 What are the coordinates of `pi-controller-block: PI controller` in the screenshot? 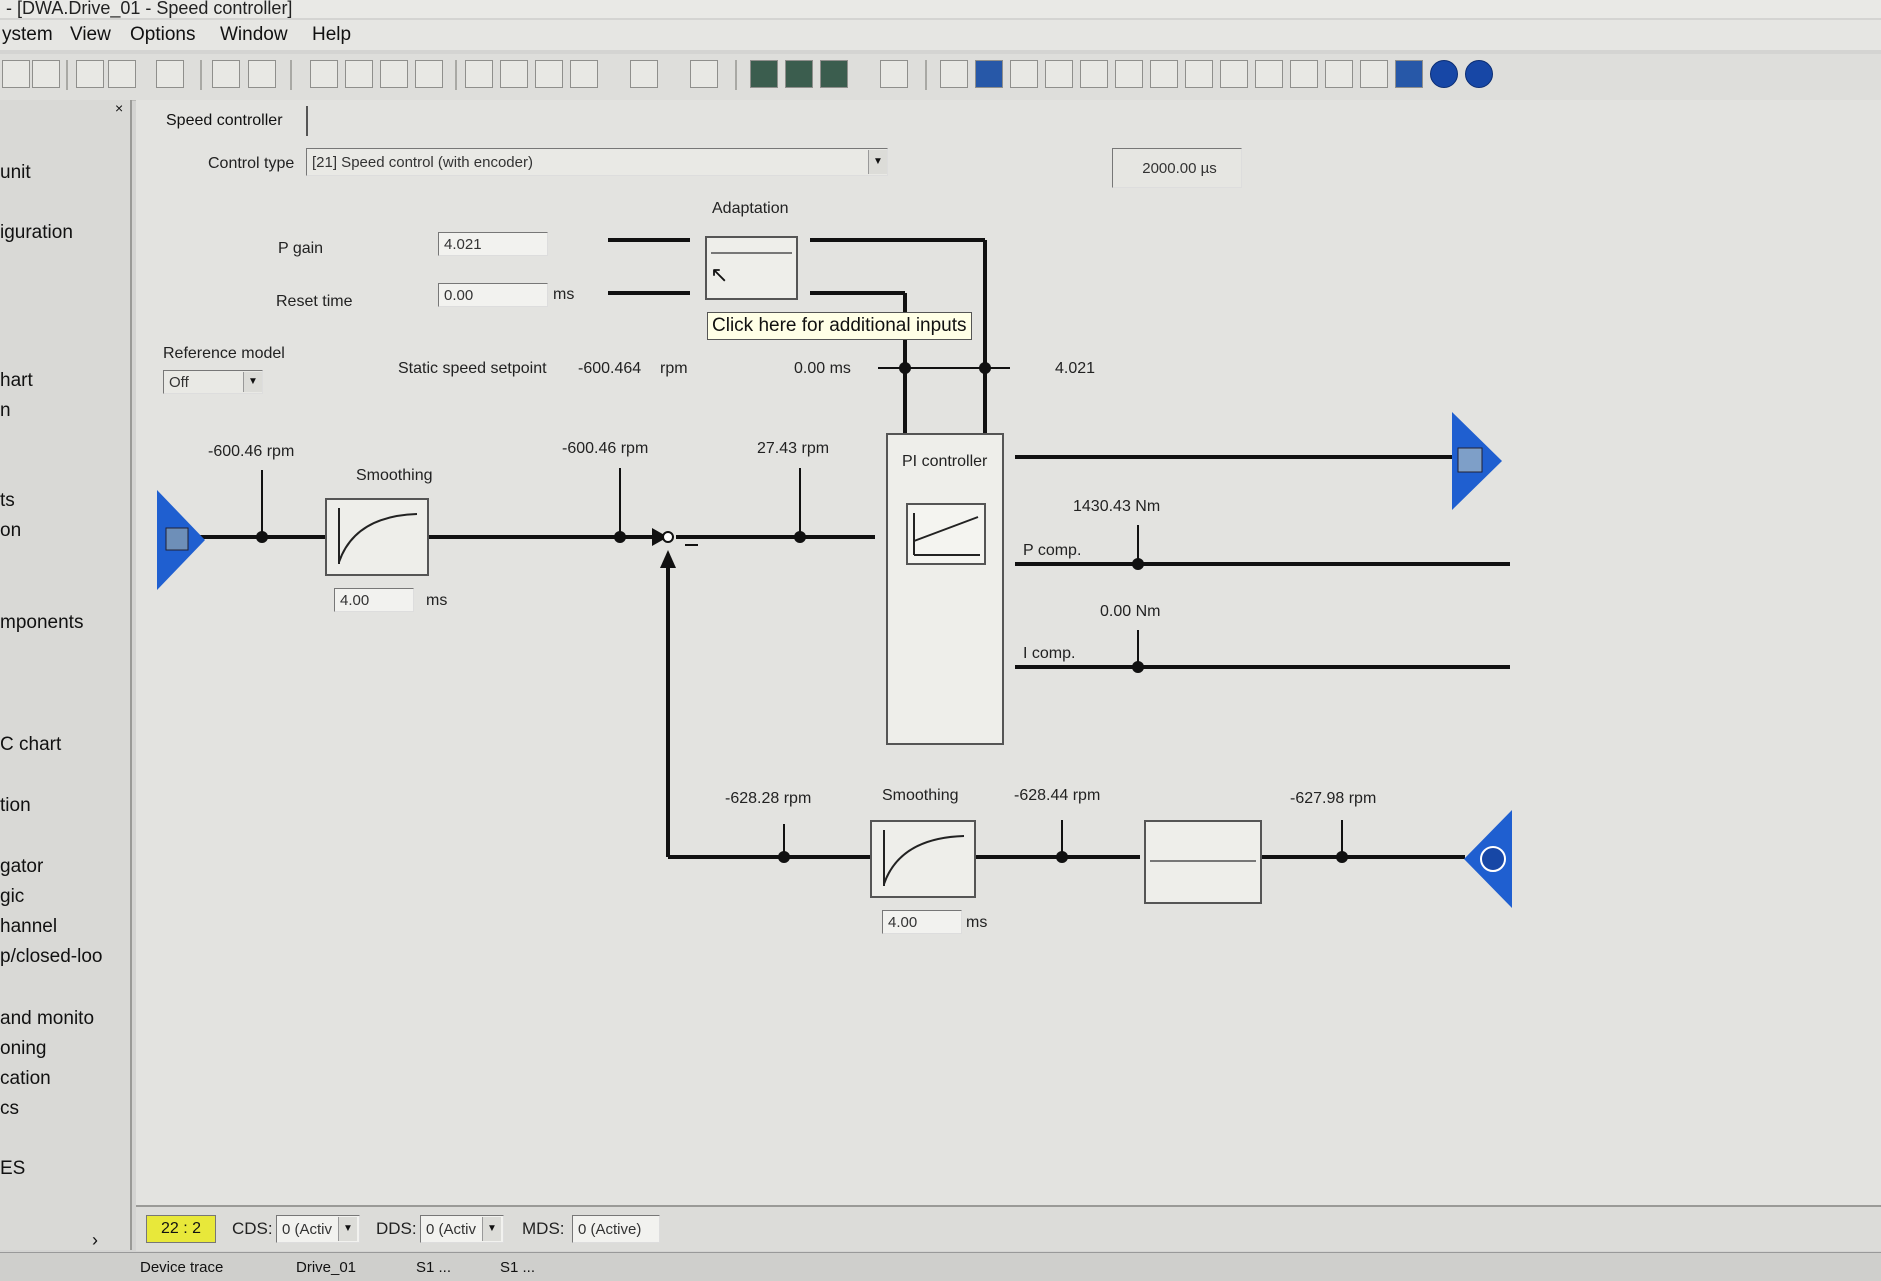 It's located at (945, 589).